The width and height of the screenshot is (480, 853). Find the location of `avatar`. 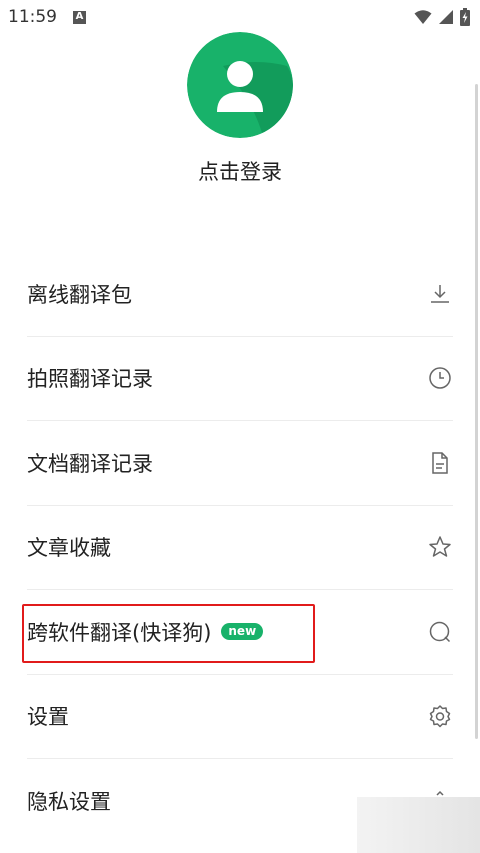

avatar is located at coordinates (240, 85).